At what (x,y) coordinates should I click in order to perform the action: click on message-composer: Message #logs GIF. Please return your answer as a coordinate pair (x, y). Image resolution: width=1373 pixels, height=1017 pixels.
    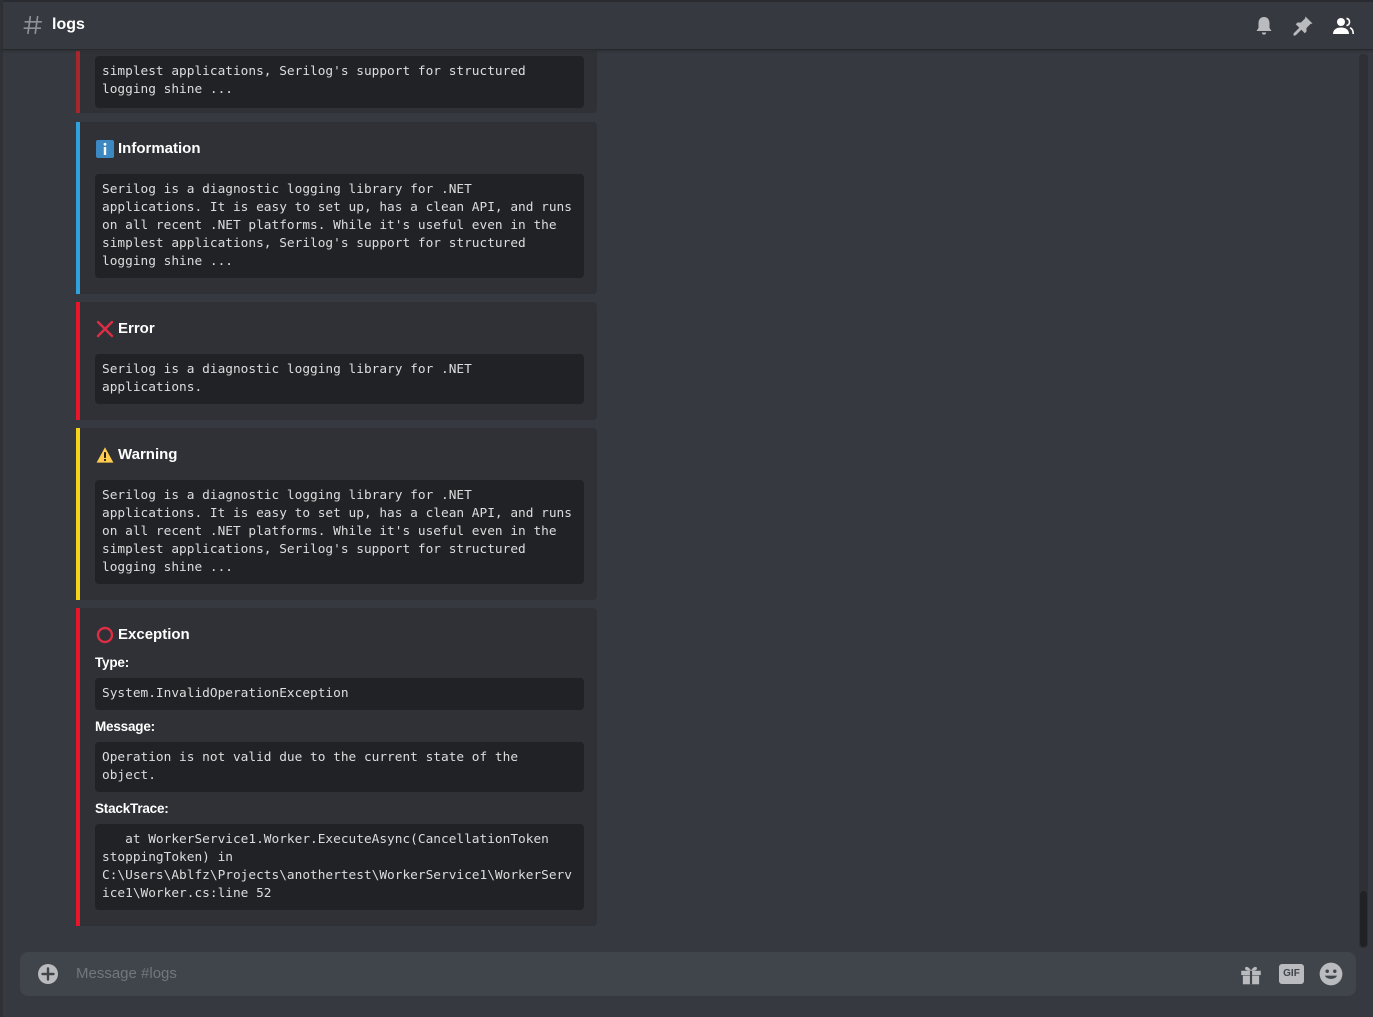
    Looking at the image, I should click on (688, 974).